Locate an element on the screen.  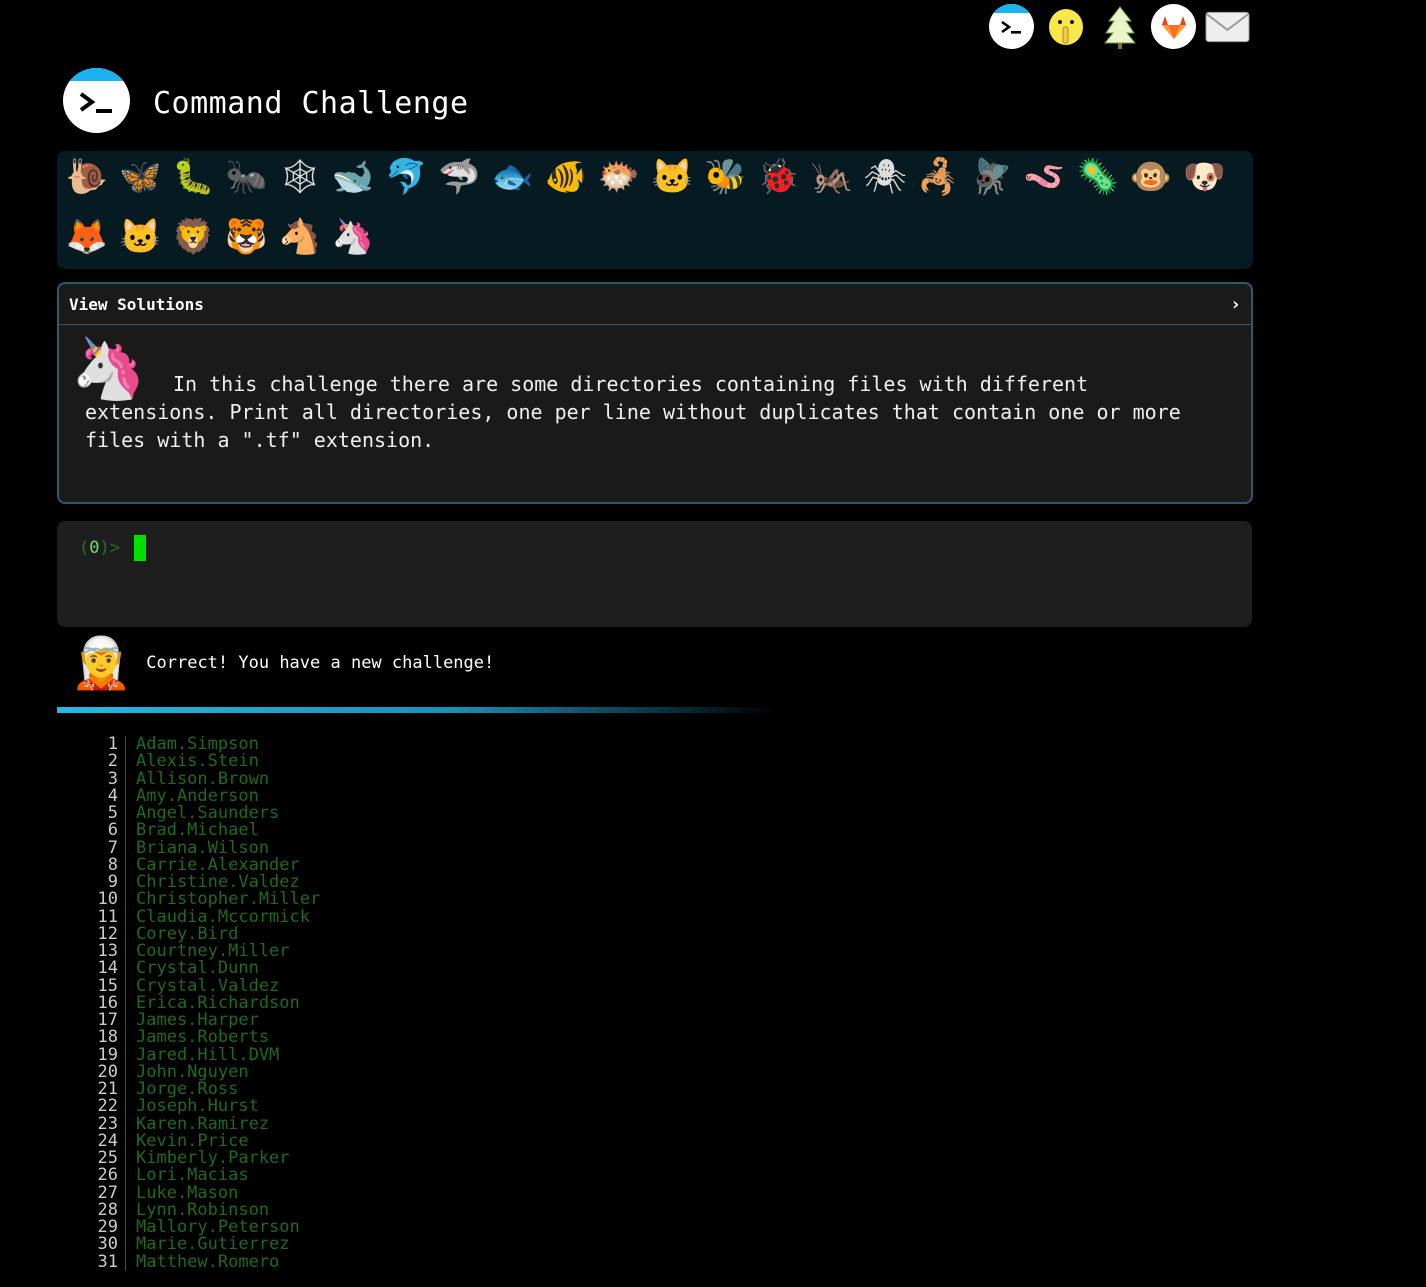
unicorn-face-icon: 🦄 is located at coordinates (353, 237).